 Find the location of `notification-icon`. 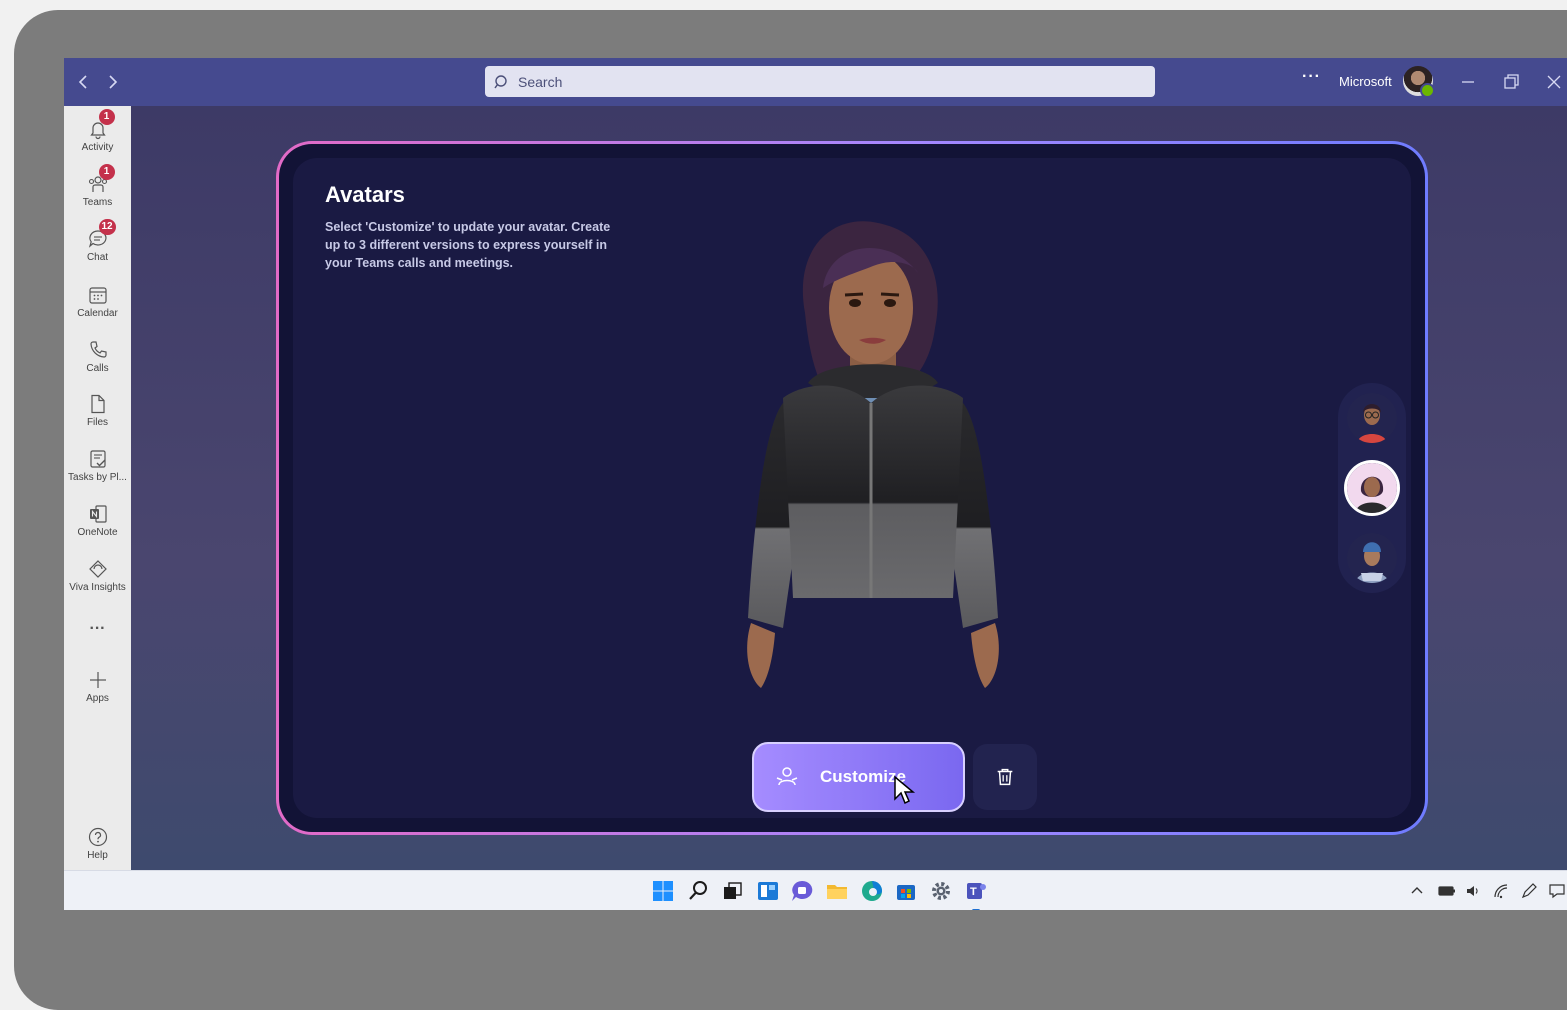

notification-icon is located at coordinates (1557, 891).